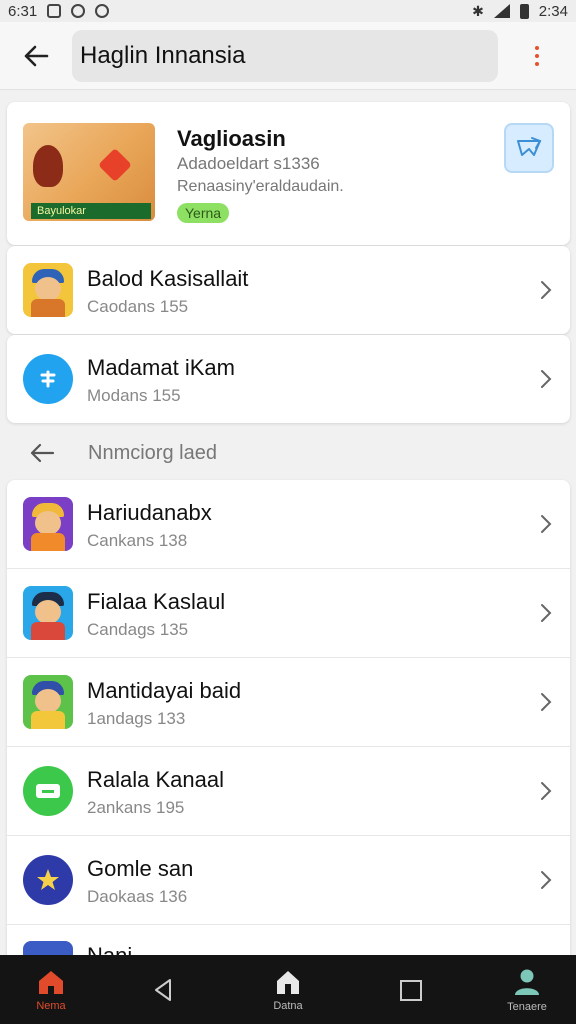 This screenshot has width=576, height=1024. I want to click on featured-tag: Yerna, so click(203, 213).